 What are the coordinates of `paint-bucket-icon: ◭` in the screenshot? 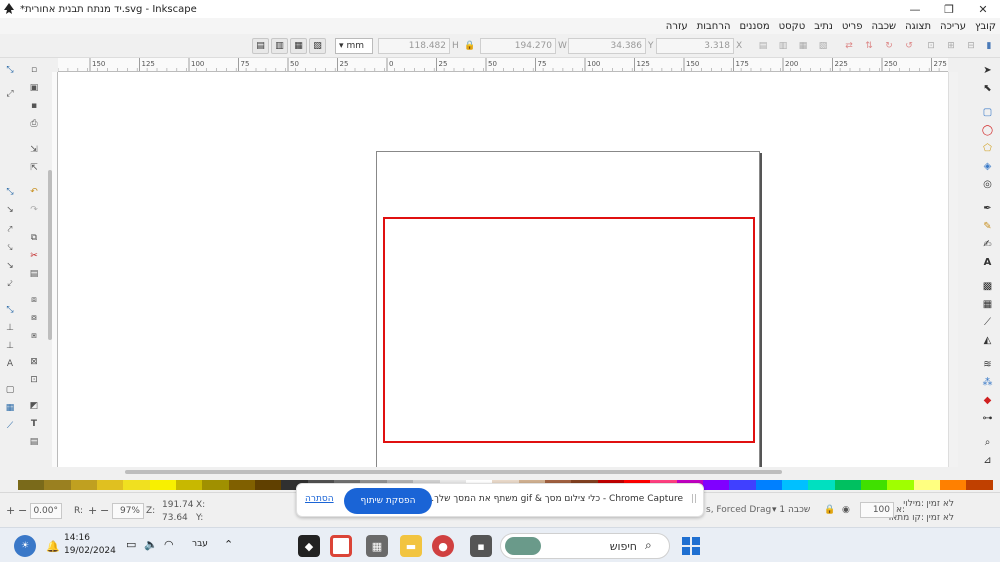 It's located at (987, 340).